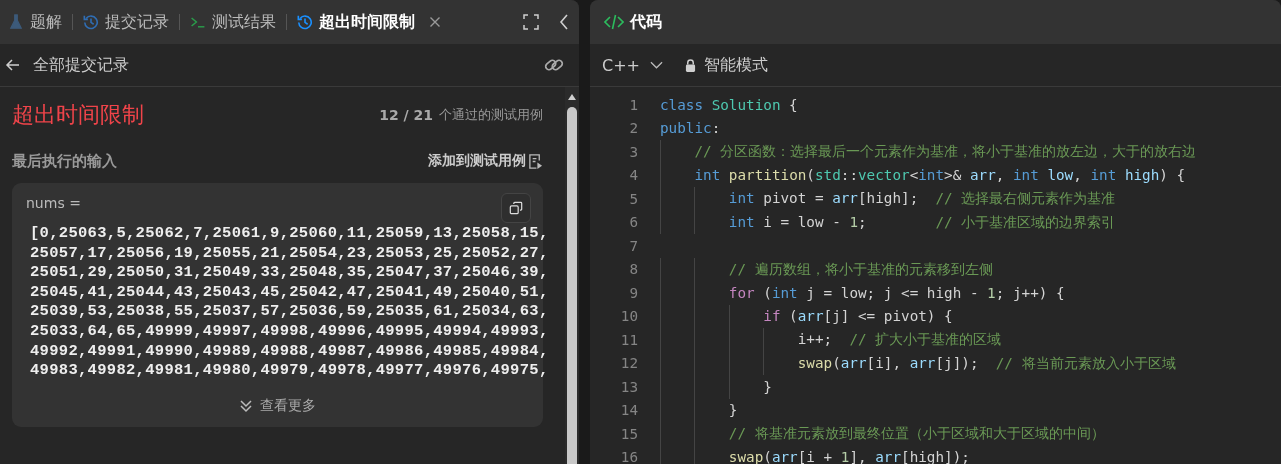 This screenshot has width=1281, height=464. I want to click on code-line: for (int j = low; j <= high - 1; j++) {, so click(896, 292).